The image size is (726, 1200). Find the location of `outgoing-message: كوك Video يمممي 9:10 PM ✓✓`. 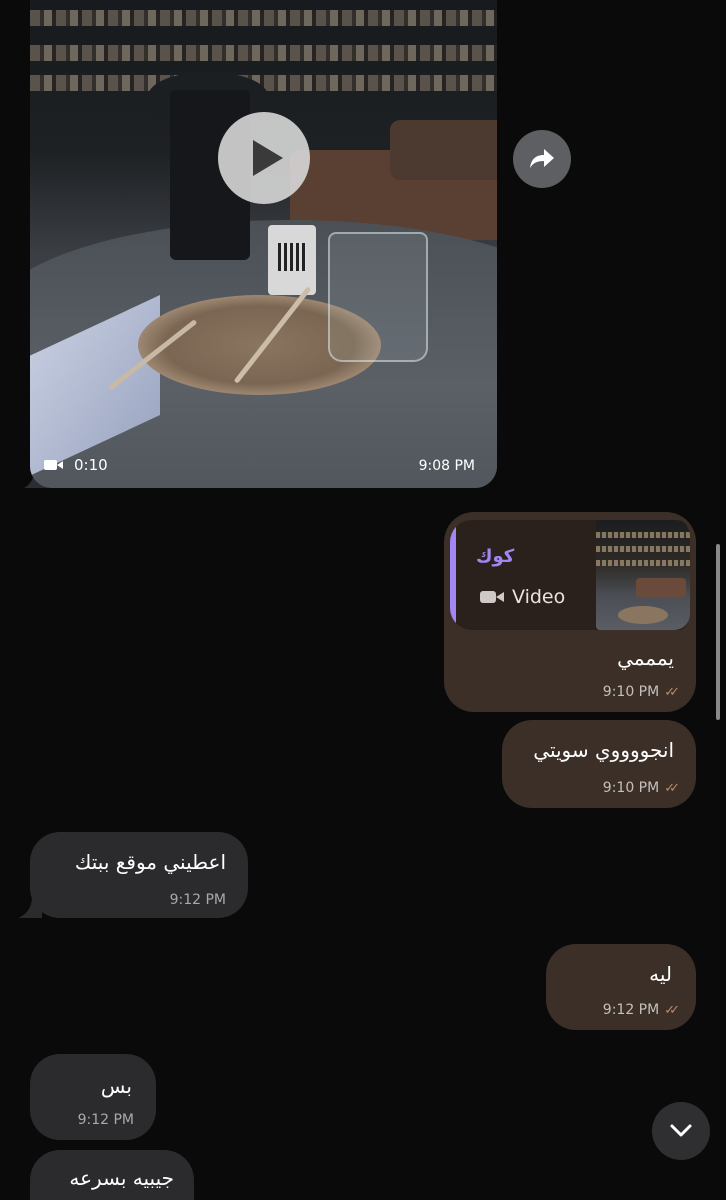

outgoing-message: كوك Video يمممي 9:10 PM ✓✓ is located at coordinates (570, 612).